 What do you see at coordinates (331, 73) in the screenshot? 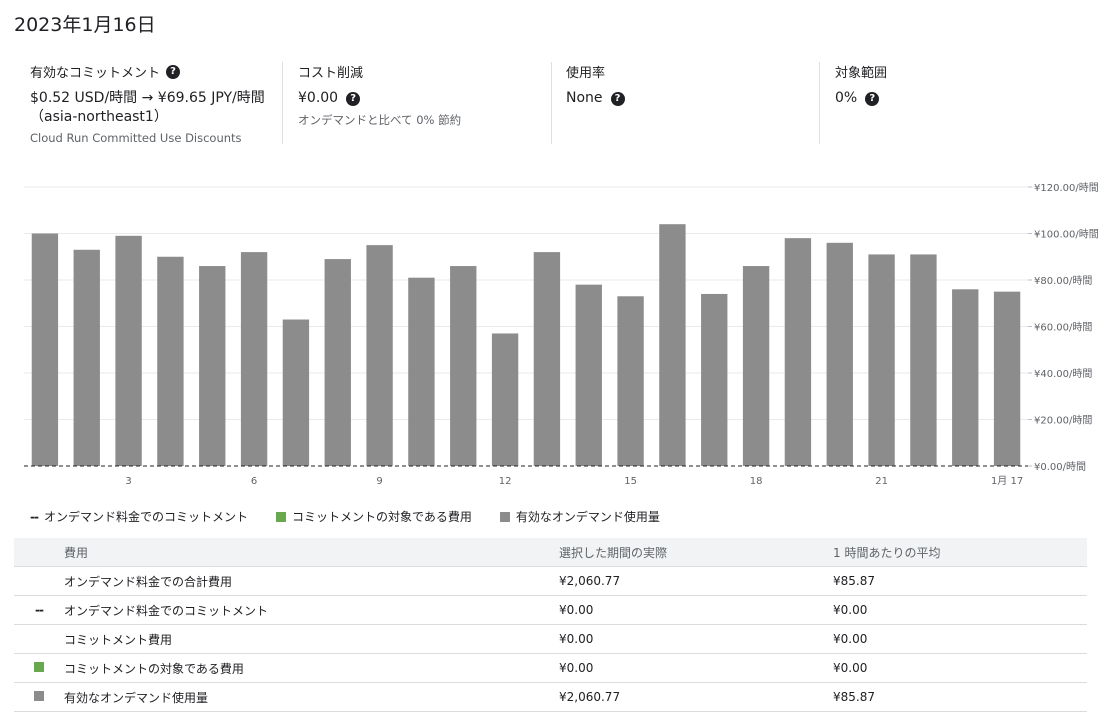
I see `cost-savings-label: コスト削減` at bounding box center [331, 73].